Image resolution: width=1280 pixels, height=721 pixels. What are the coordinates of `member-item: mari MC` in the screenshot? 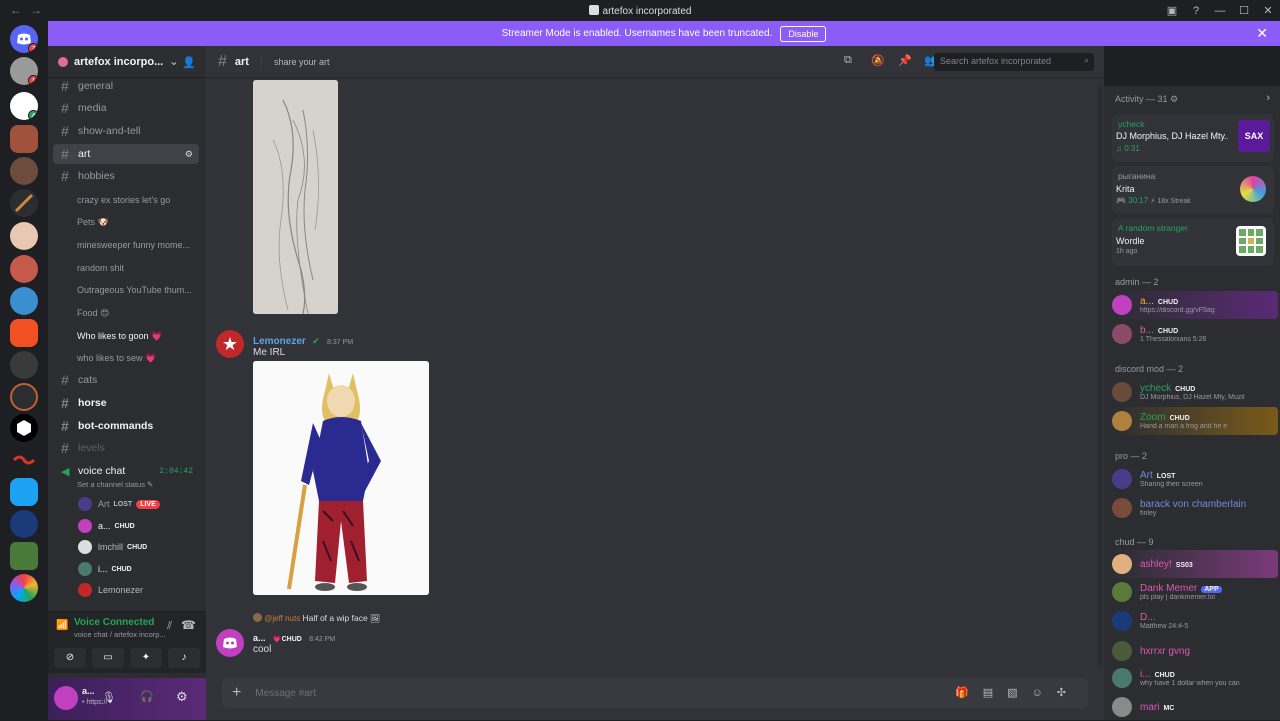 It's located at (1195, 707).